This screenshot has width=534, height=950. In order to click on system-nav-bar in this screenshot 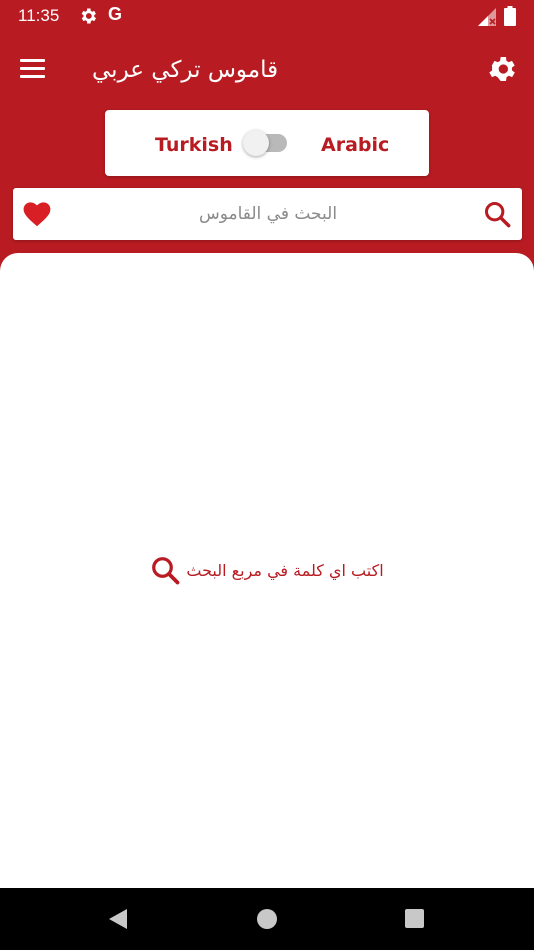, I will do `click(267, 919)`.